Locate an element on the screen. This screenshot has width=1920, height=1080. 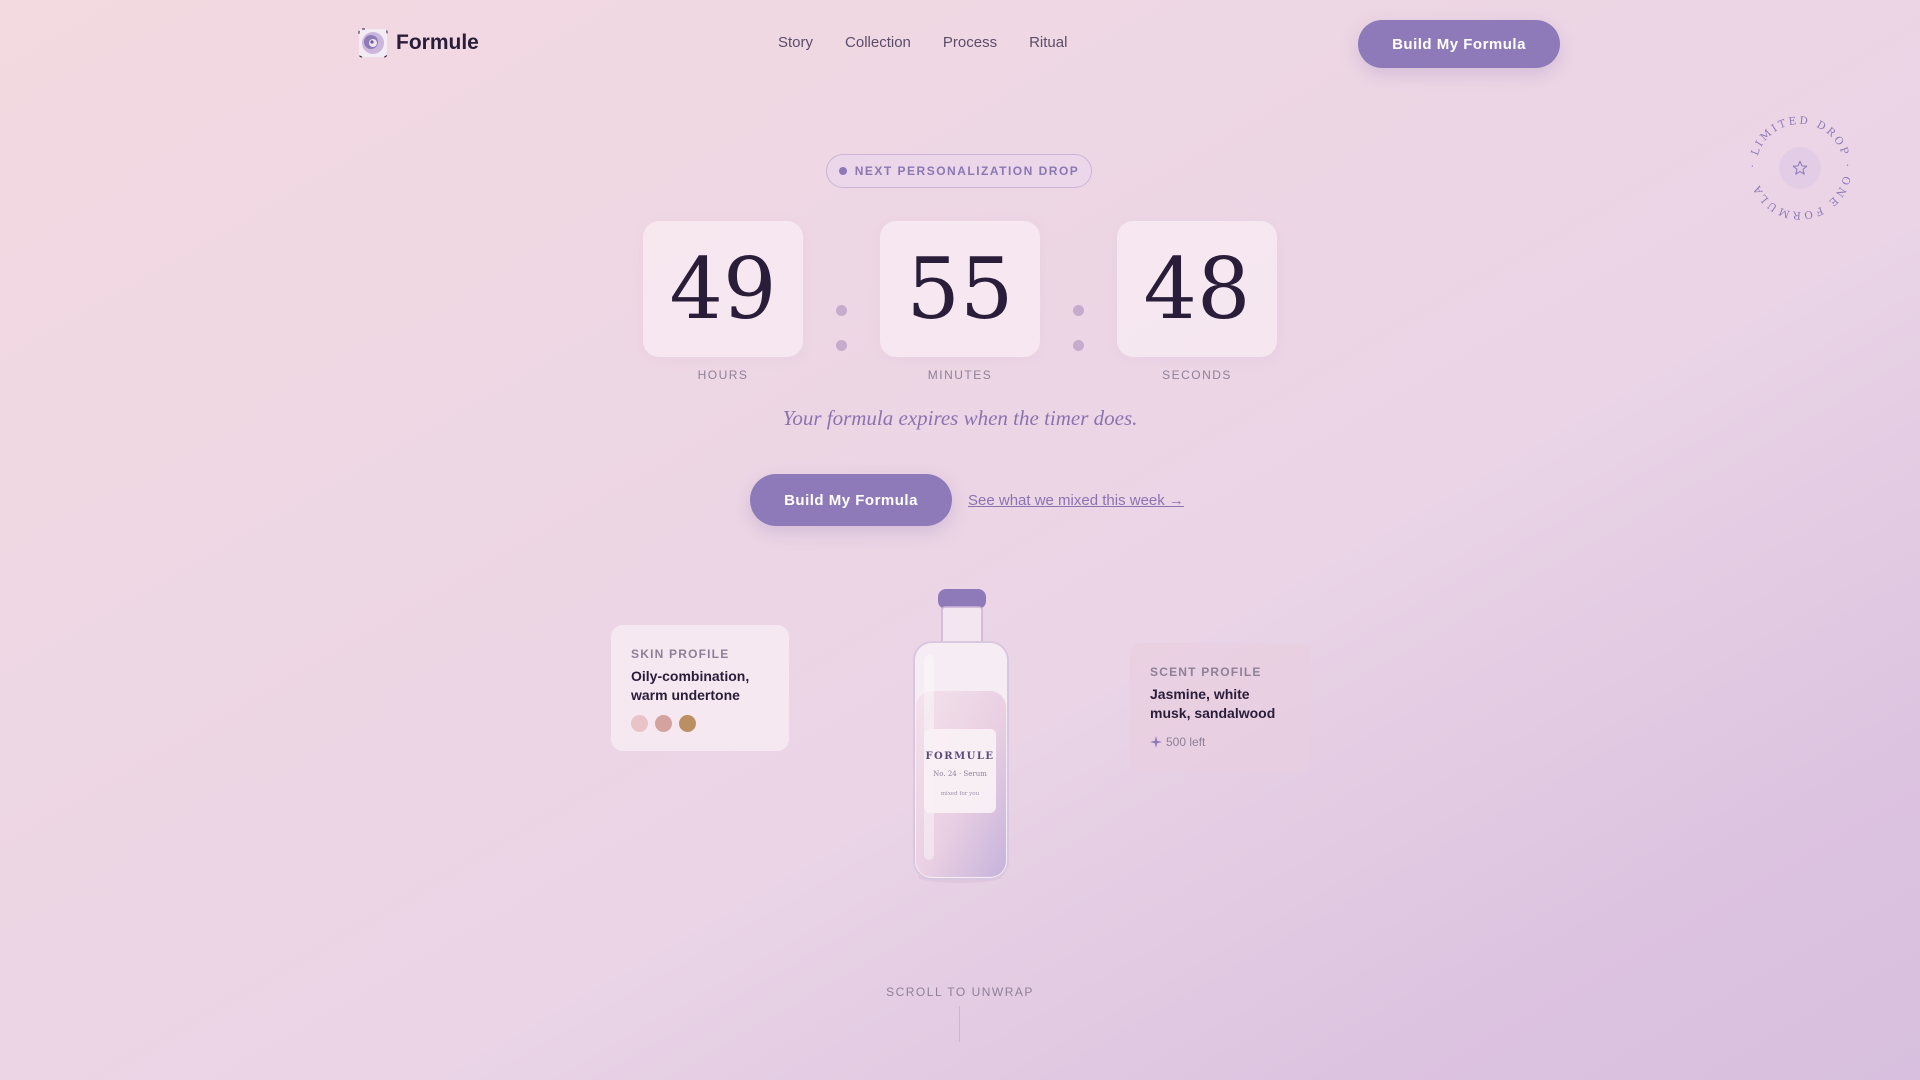
timer-hours-value: 49 is located at coordinates (723, 289).